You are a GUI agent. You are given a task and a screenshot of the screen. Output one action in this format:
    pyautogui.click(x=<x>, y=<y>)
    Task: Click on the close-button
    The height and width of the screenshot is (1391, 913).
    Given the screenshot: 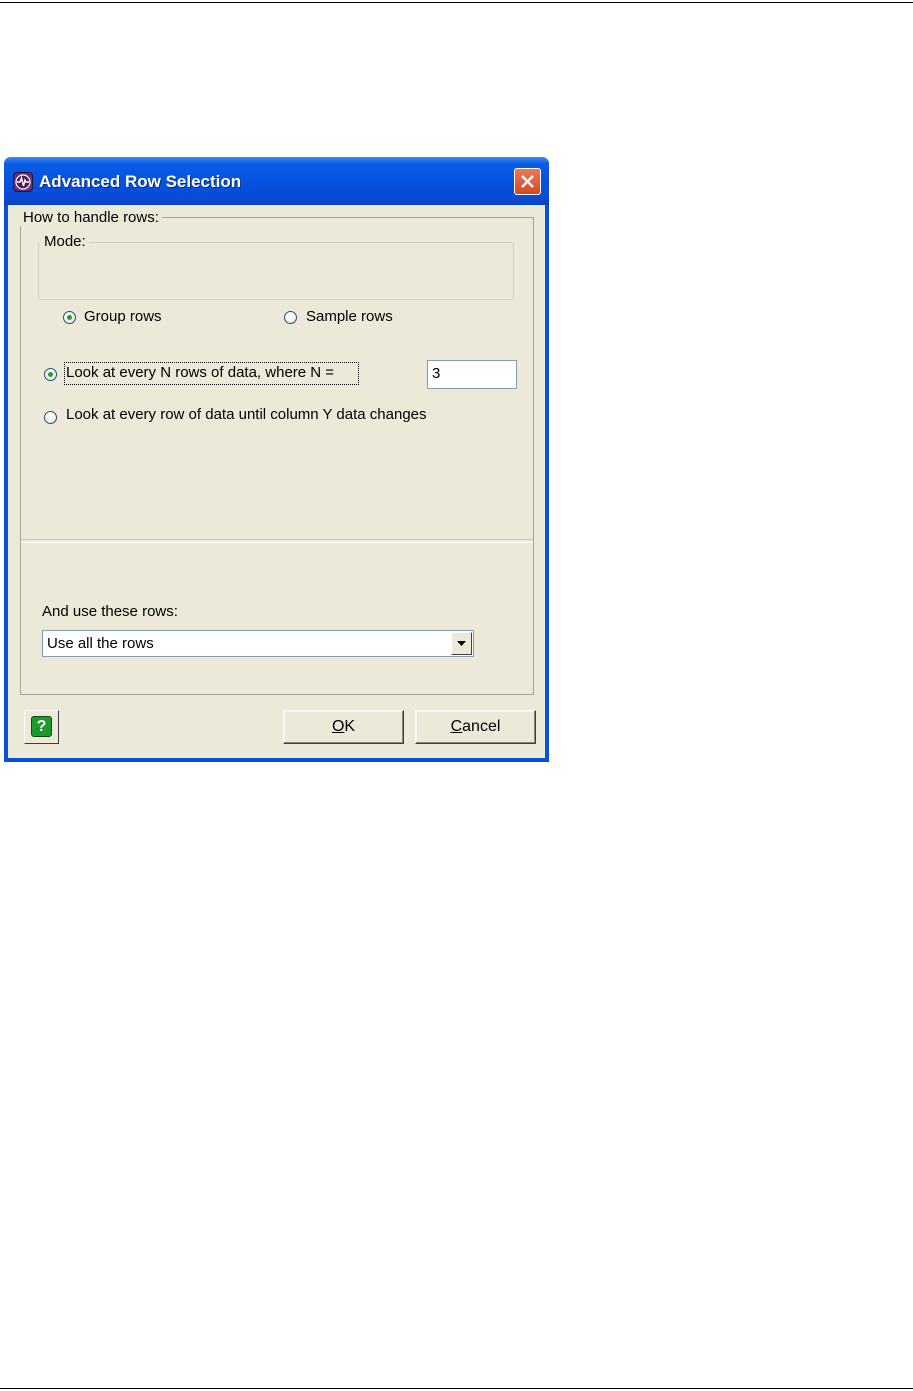 What is the action you would take?
    pyautogui.click(x=527, y=181)
    